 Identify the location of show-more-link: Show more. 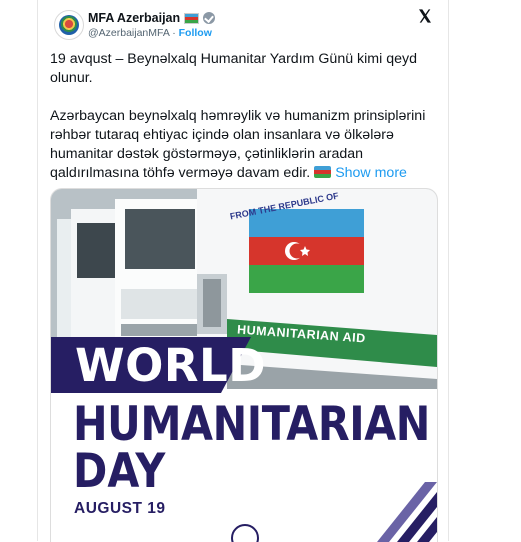
(371, 173).